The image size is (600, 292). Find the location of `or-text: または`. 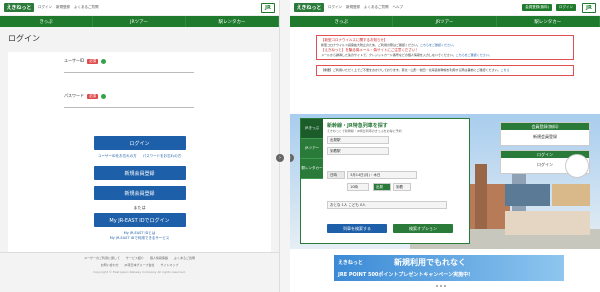

or-text: または is located at coordinates (139, 207).